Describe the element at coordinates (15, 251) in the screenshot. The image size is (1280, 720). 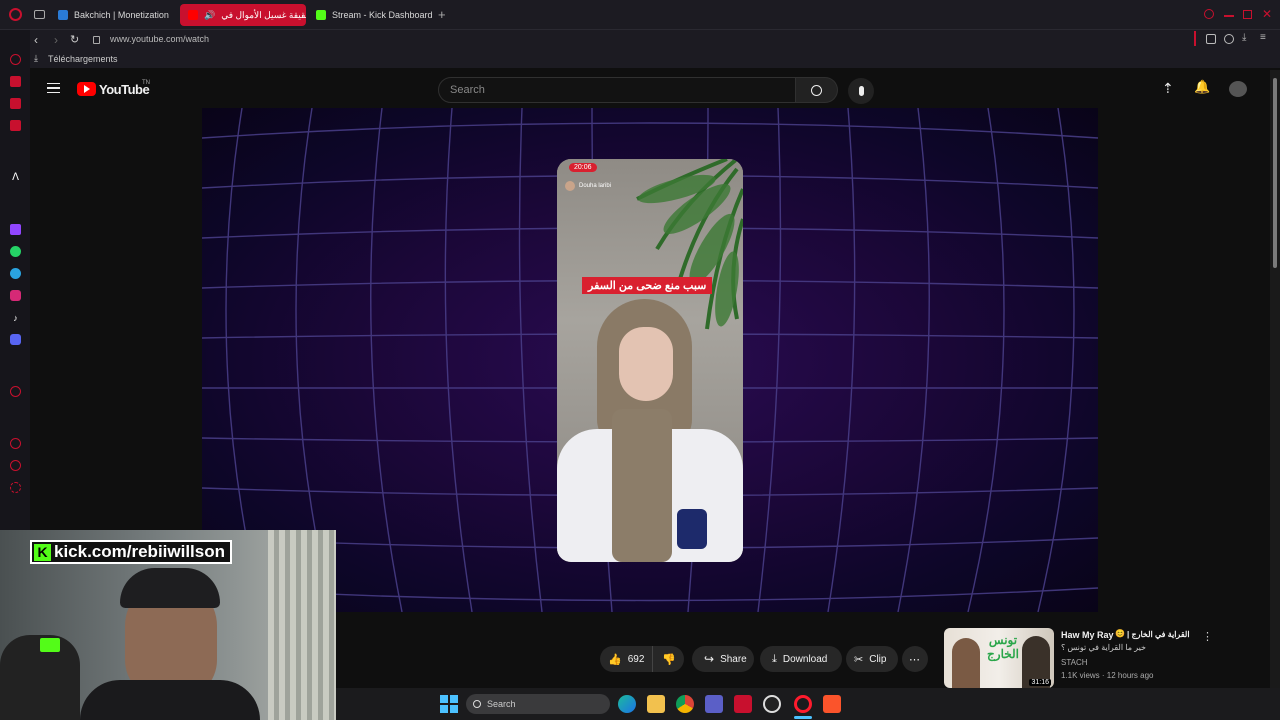
I see `whatsapp-icon` at that location.